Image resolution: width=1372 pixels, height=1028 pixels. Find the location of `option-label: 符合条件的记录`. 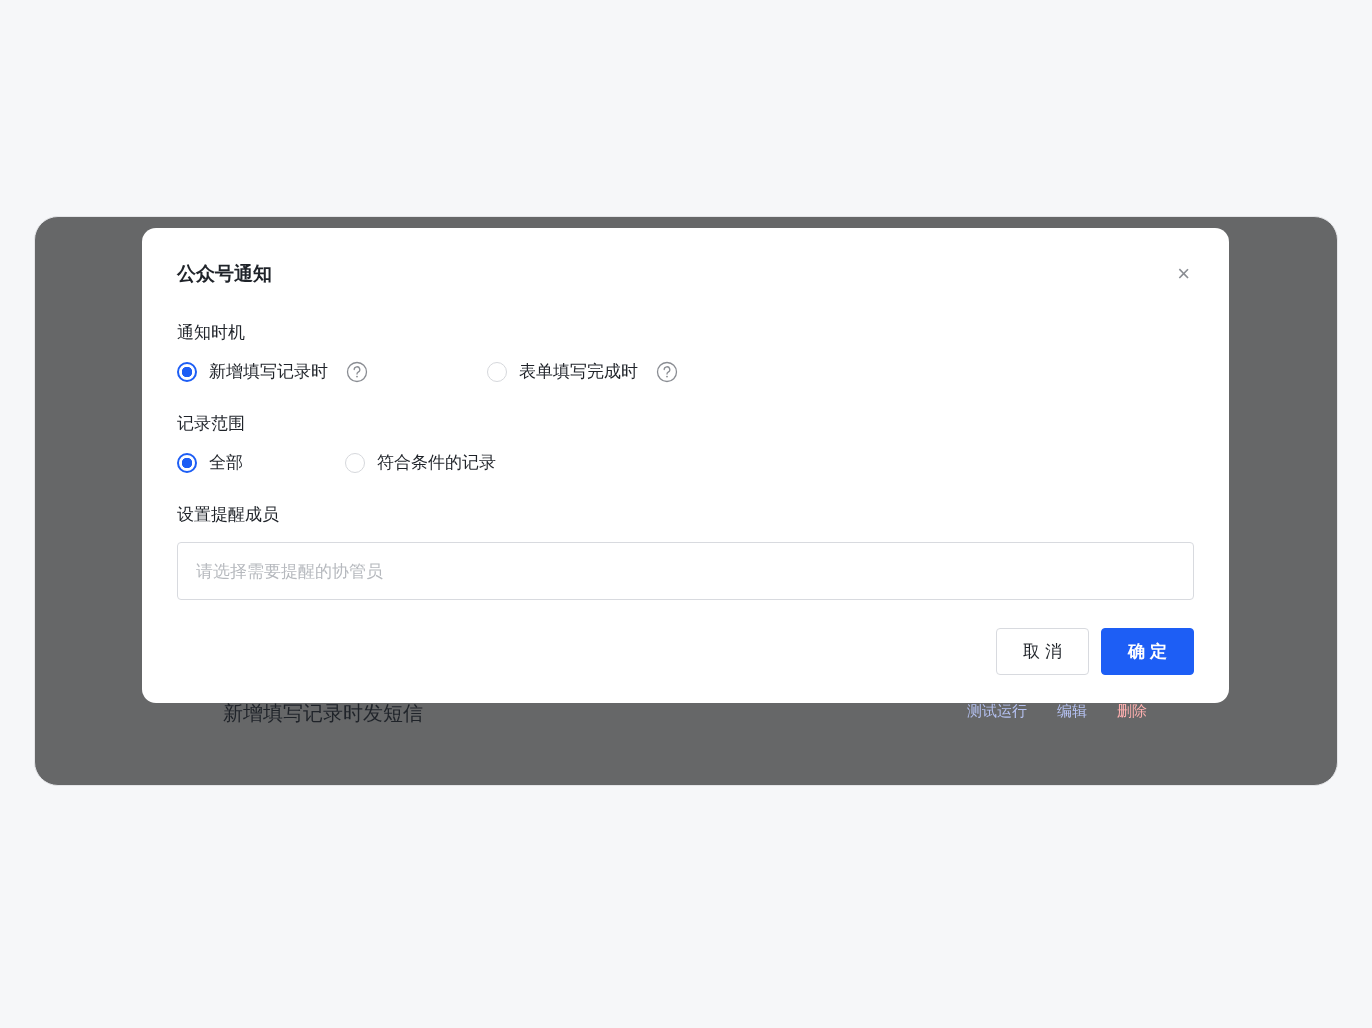

option-label: 符合条件的记录 is located at coordinates (436, 462).